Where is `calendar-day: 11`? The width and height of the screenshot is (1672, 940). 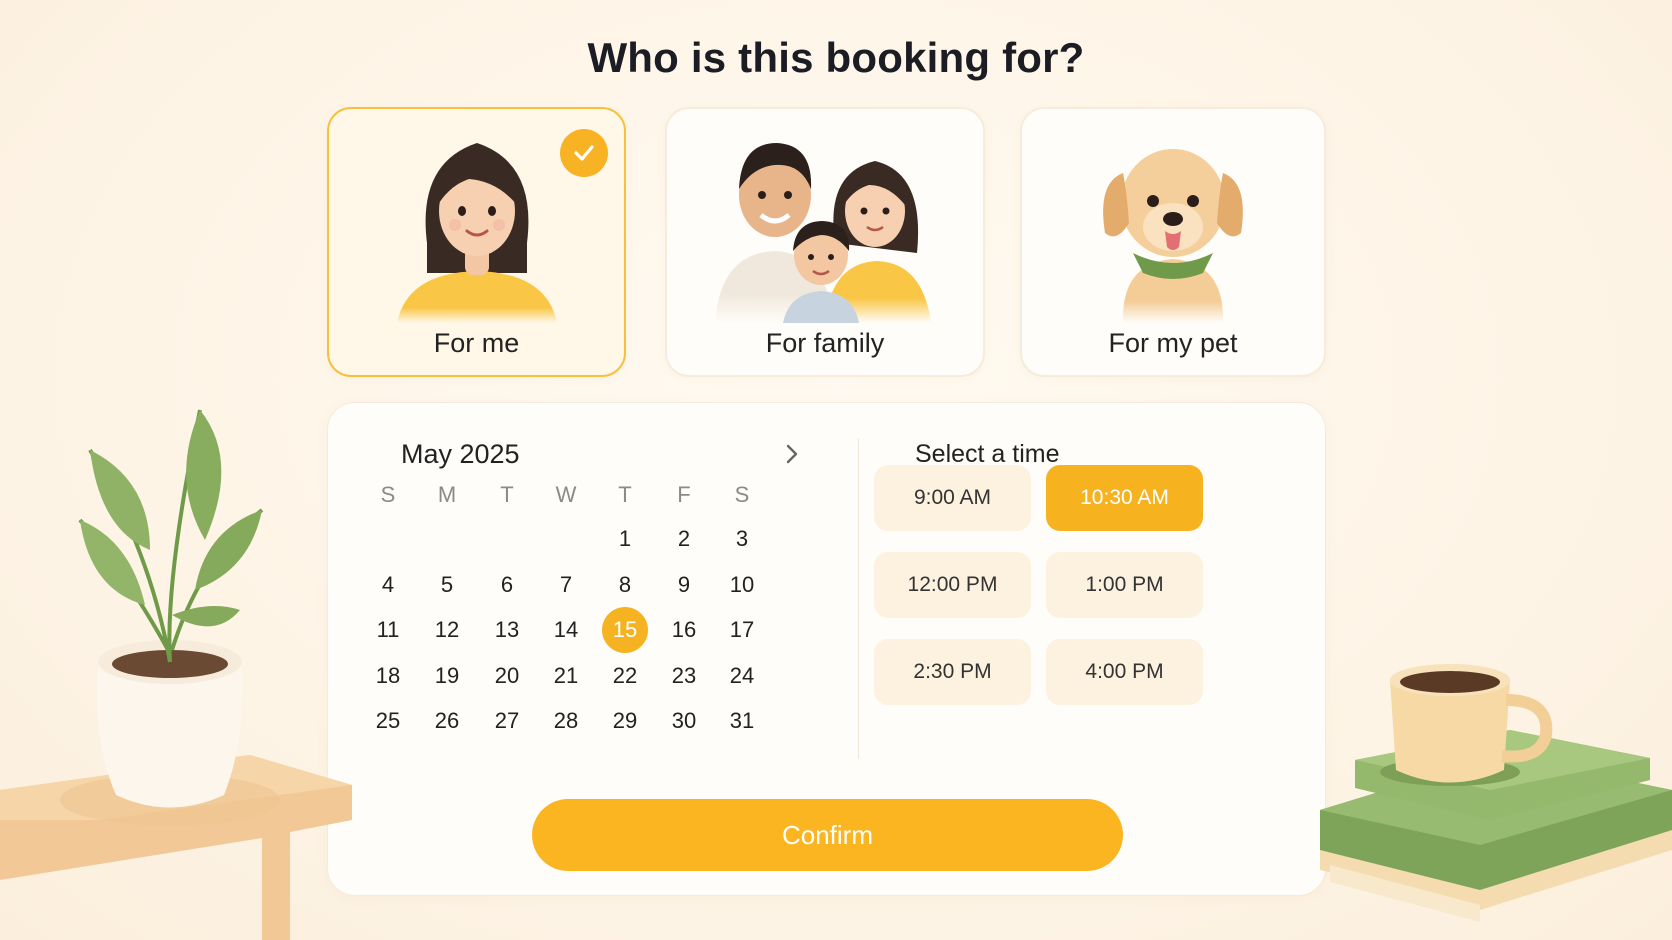 calendar-day: 11 is located at coordinates (388, 630).